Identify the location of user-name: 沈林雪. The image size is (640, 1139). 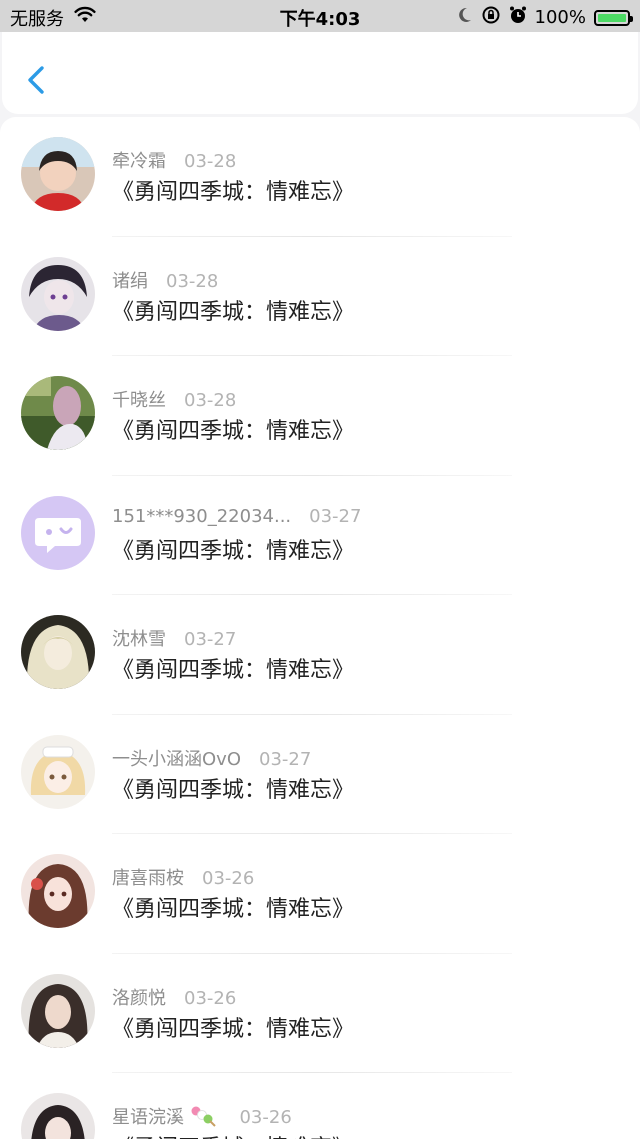
(139, 639).